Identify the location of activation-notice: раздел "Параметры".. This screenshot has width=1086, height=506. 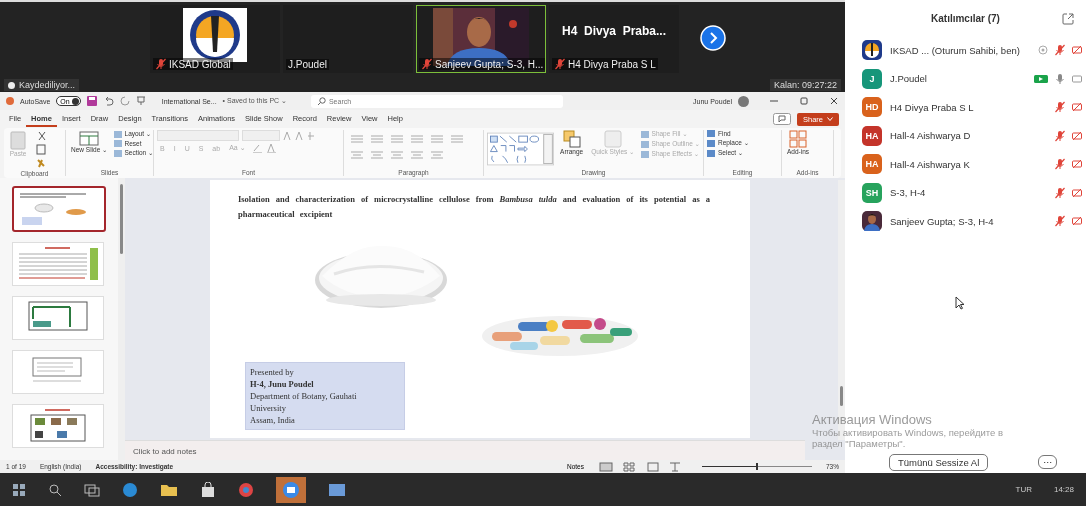
(859, 443).